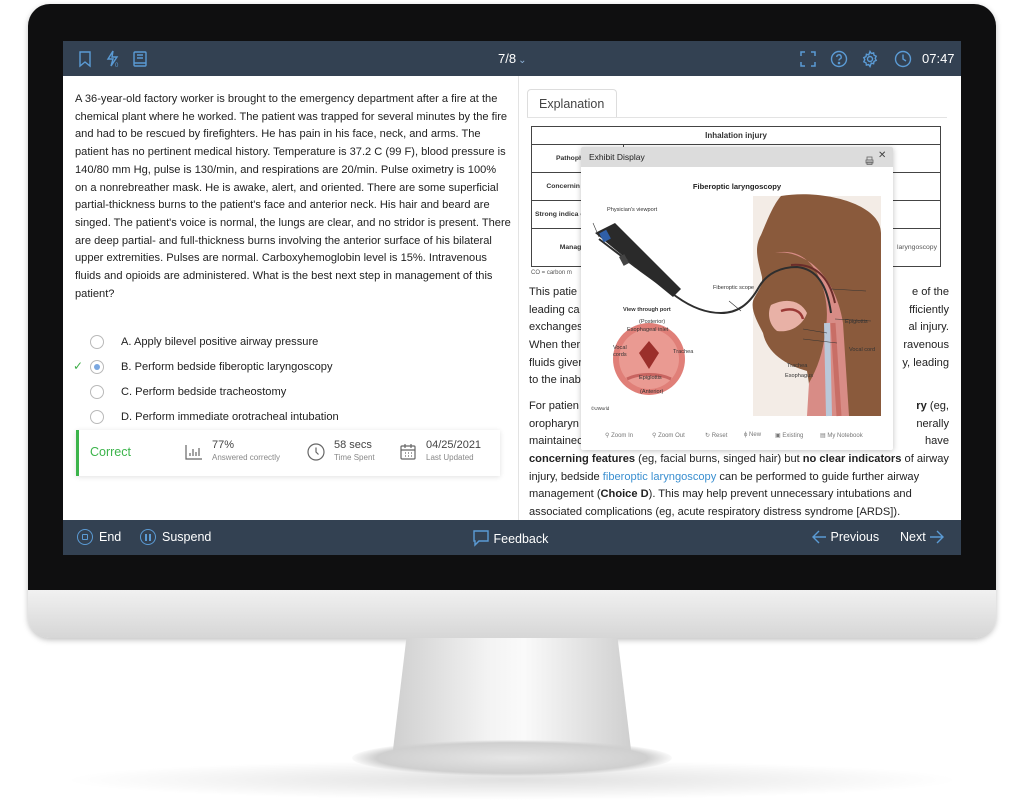 This screenshot has width=1024, height=811. What do you see at coordinates (97, 367) in the screenshot?
I see `radio-button-selected` at bounding box center [97, 367].